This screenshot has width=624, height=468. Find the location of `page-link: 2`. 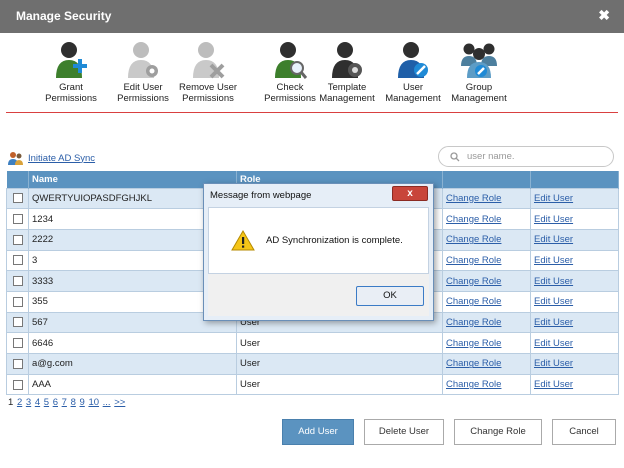

page-link: 2 is located at coordinates (19, 402).